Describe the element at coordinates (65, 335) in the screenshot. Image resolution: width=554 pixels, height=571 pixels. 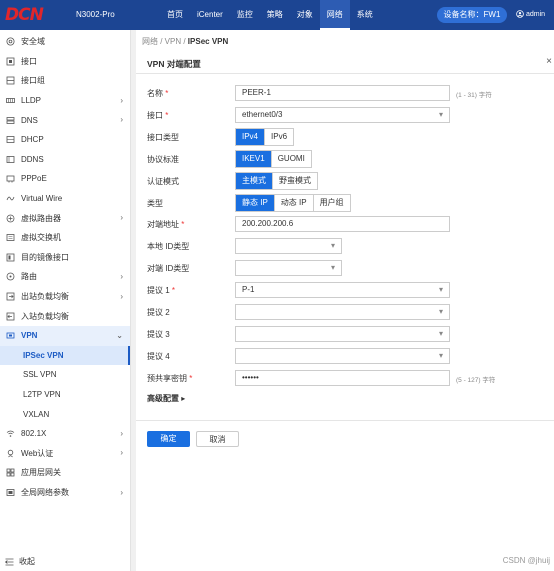
I see `sidebar-item-vpn: VPN ⌄` at that location.